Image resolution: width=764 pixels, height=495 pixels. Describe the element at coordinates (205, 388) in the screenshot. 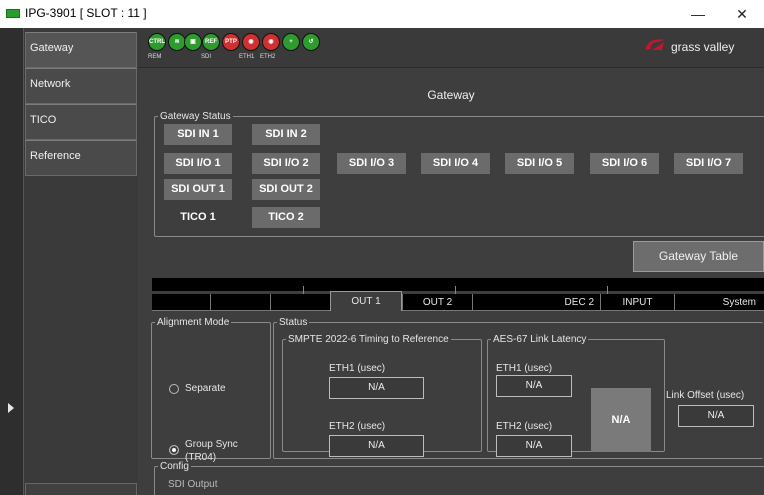

I see `separate-label: Separate` at that location.